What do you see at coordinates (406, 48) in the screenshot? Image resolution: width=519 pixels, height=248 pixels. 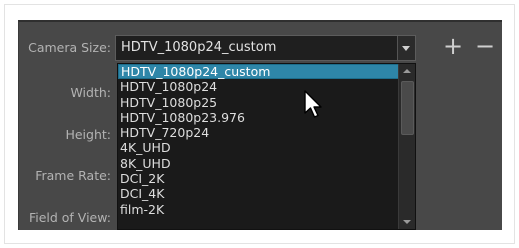 I see `chevron-down-icon` at bounding box center [406, 48].